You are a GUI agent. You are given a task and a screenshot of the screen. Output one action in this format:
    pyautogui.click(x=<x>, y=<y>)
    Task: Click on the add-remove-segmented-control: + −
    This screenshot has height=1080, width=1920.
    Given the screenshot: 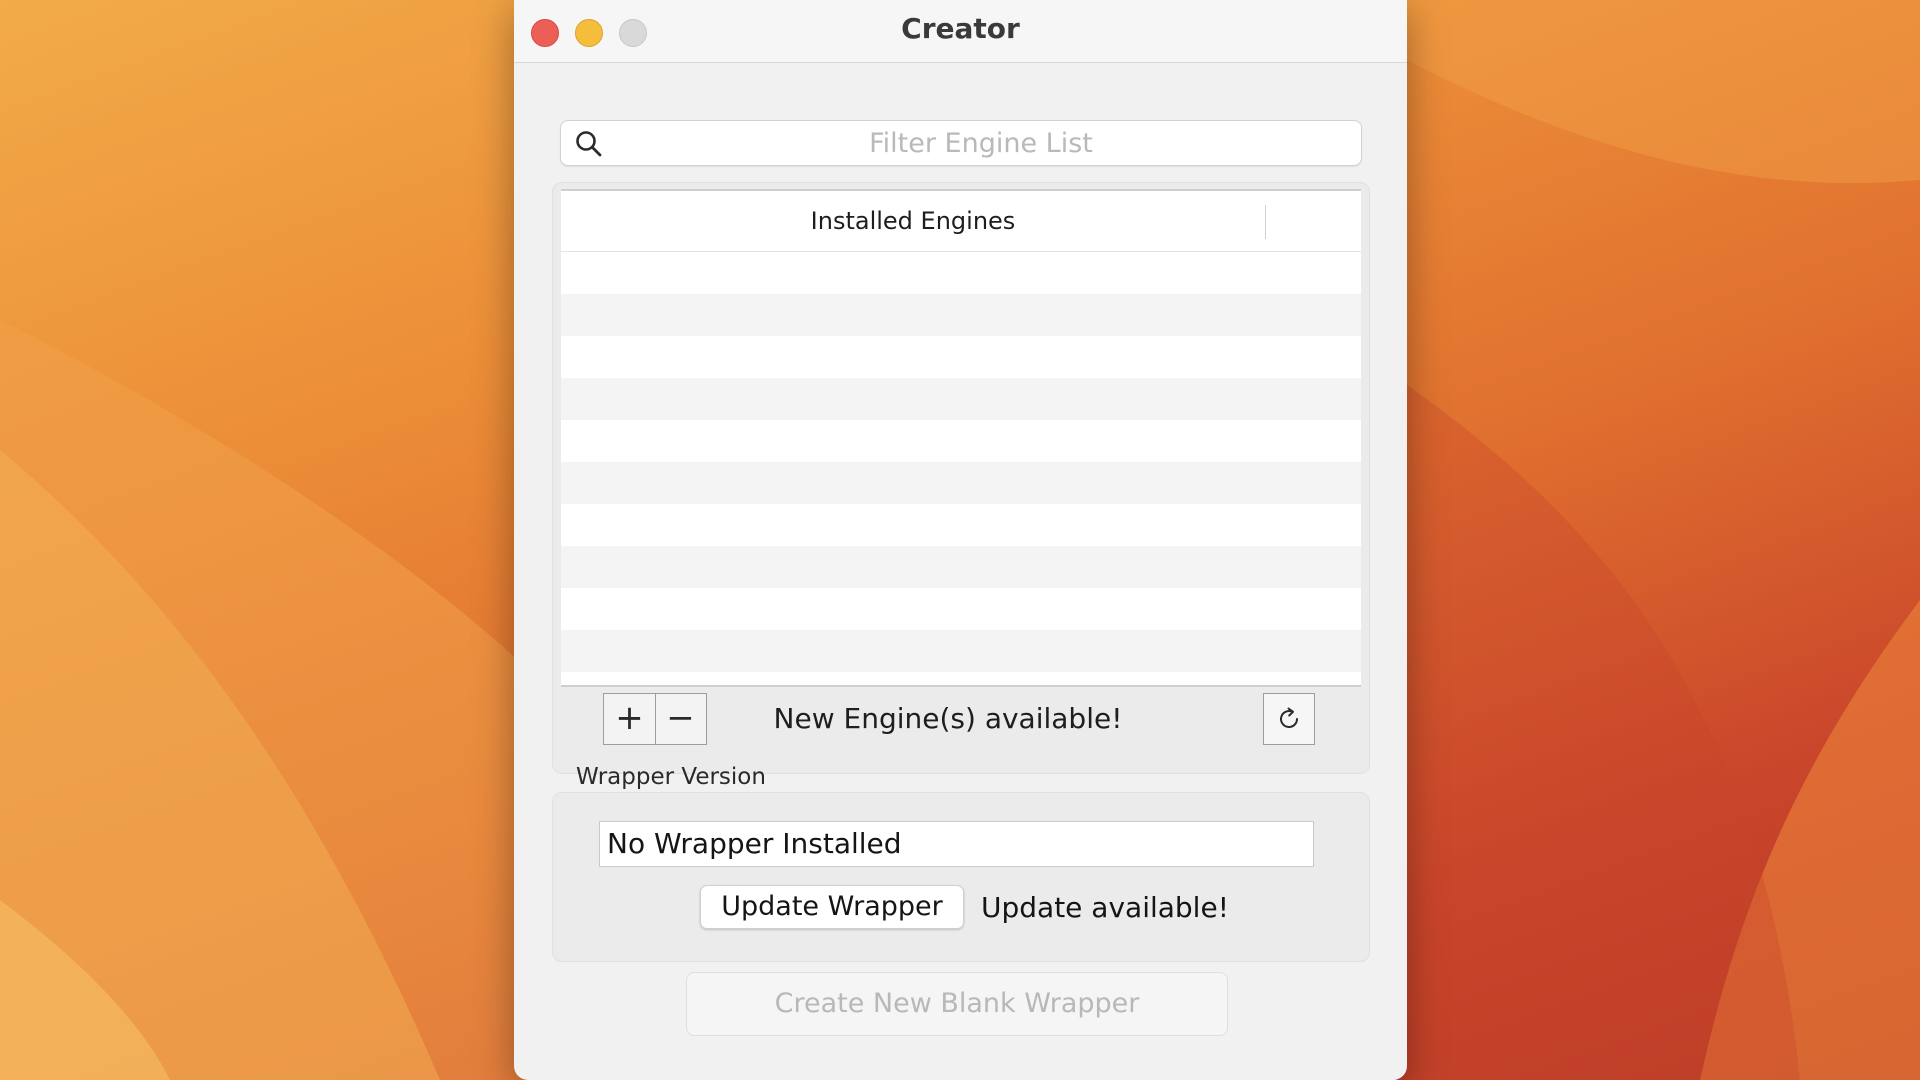 What is the action you would take?
    pyautogui.click(x=655, y=719)
    